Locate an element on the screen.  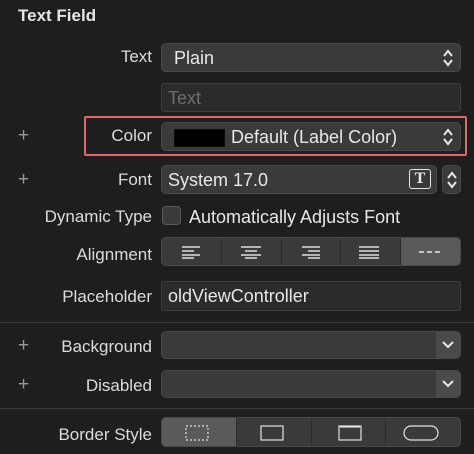
add-font-variation-icon: + is located at coordinates (23, 179).